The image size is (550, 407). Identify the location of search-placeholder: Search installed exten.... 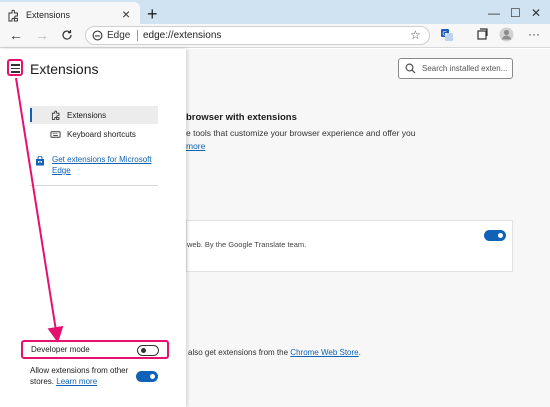
(465, 68).